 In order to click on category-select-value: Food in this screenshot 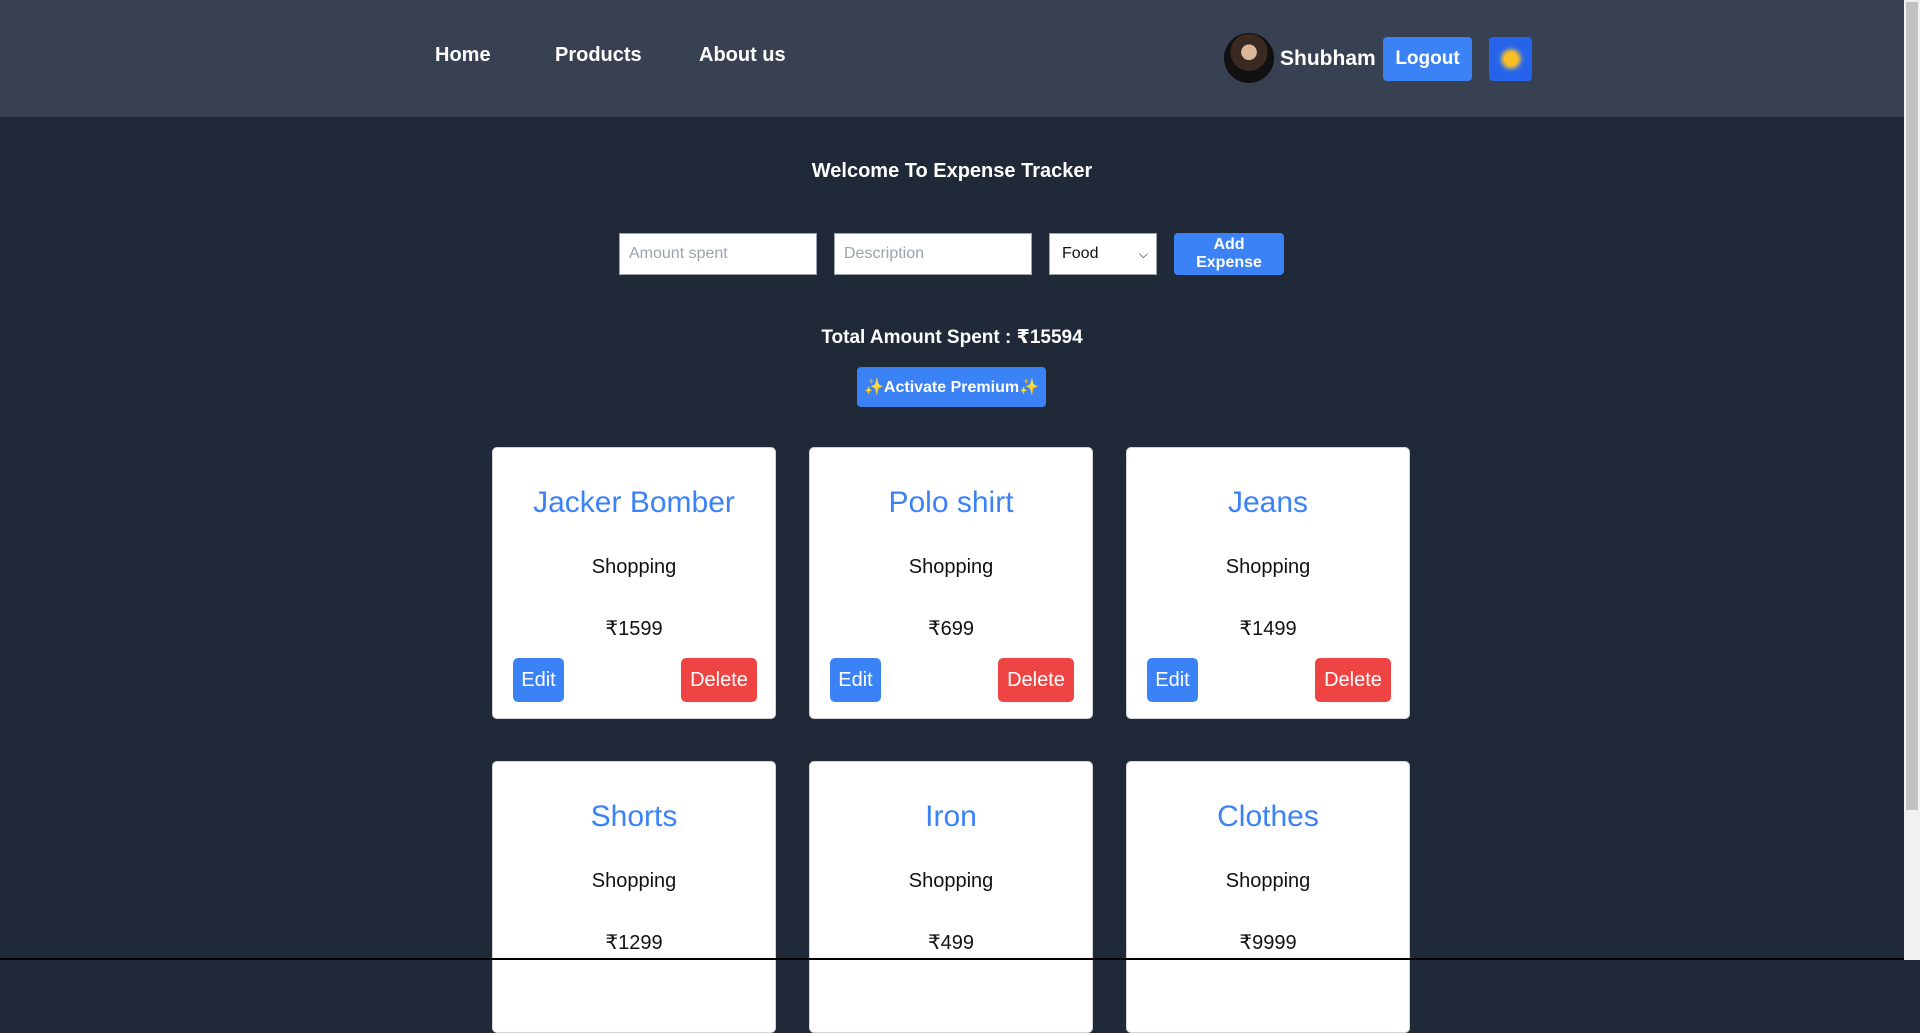, I will do `click(1080, 253)`.